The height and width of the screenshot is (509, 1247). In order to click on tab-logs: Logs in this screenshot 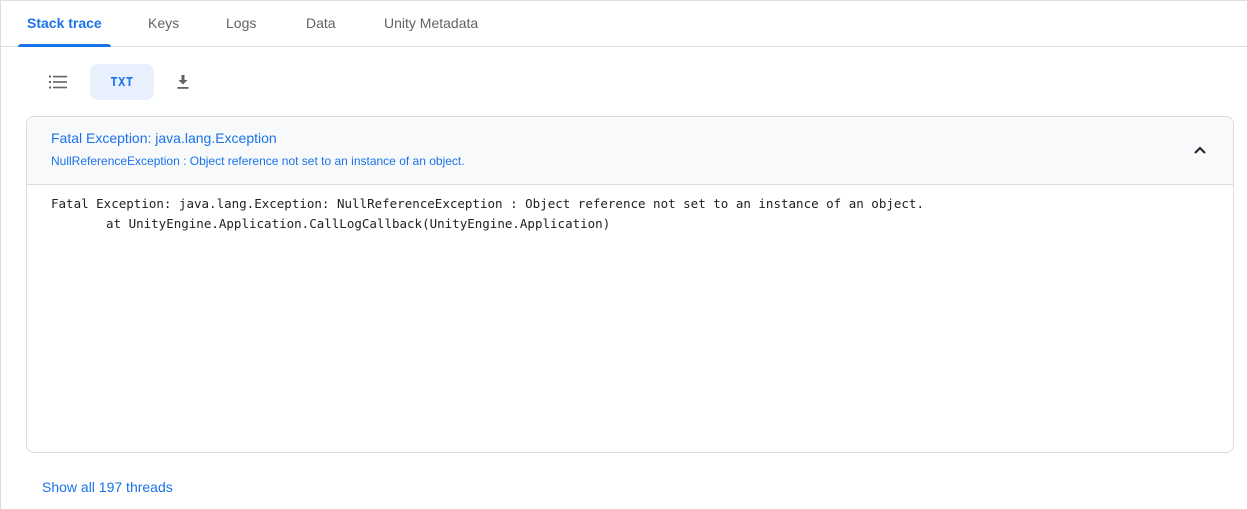, I will do `click(241, 23)`.